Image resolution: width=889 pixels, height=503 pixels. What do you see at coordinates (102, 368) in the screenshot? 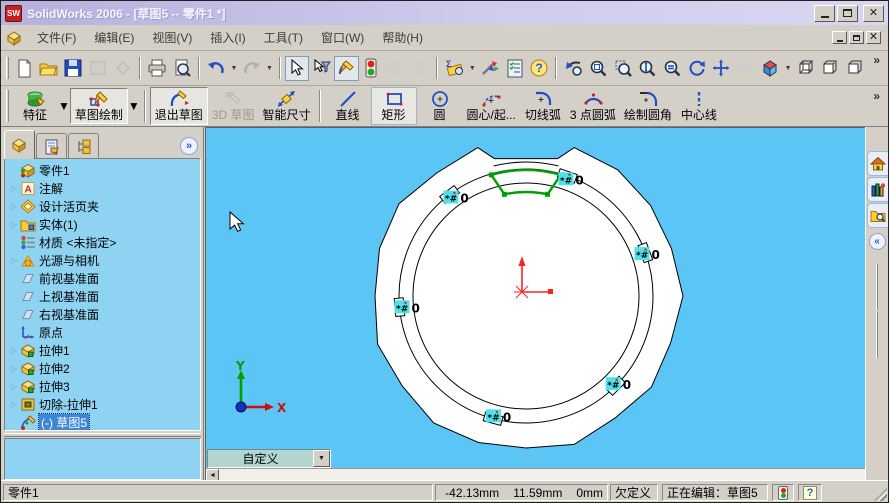
I see `tree-item-extrude2: ▷ 拉伸2` at bounding box center [102, 368].